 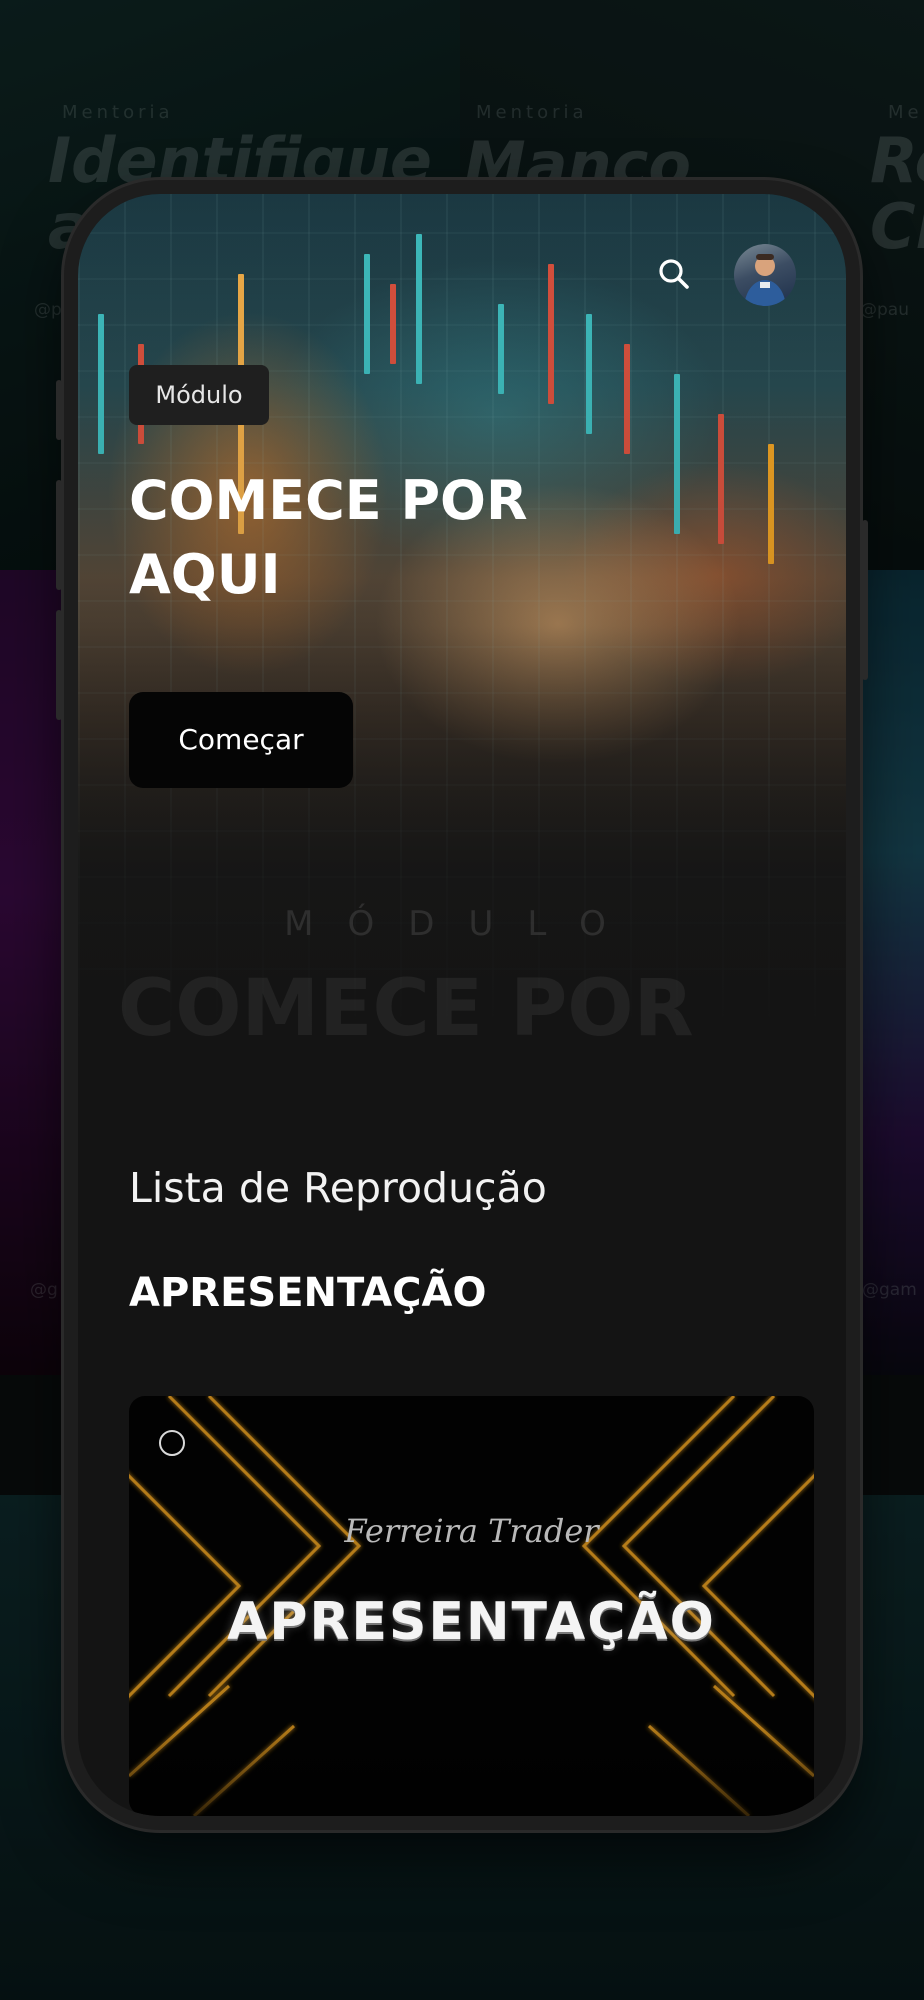 I want to click on hero-title: COMECE POR AQUI, so click(x=328, y=537).